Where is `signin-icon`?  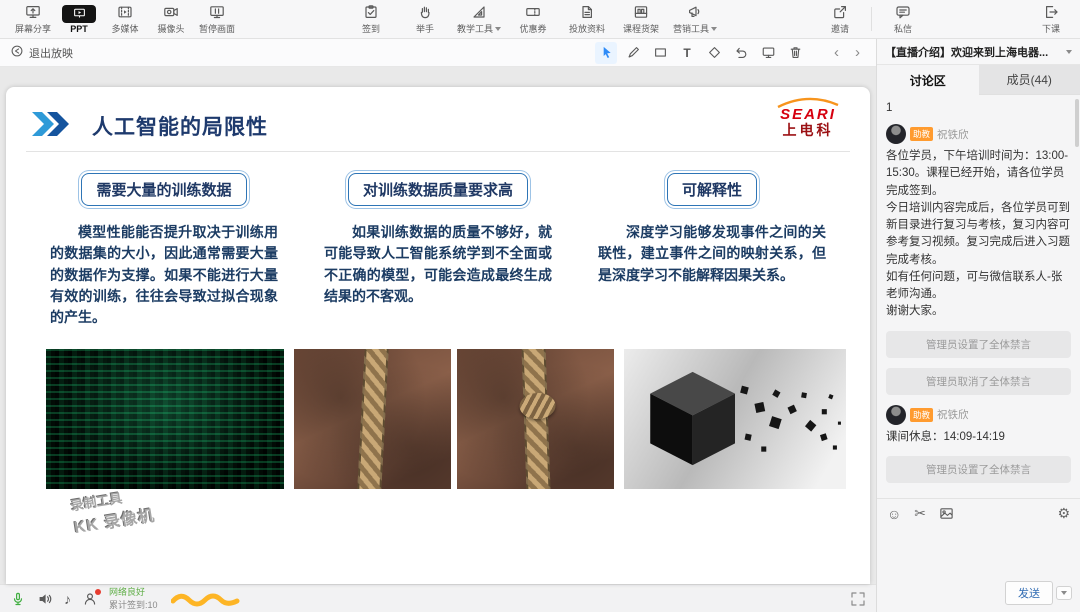 signin-icon is located at coordinates (371, 12).